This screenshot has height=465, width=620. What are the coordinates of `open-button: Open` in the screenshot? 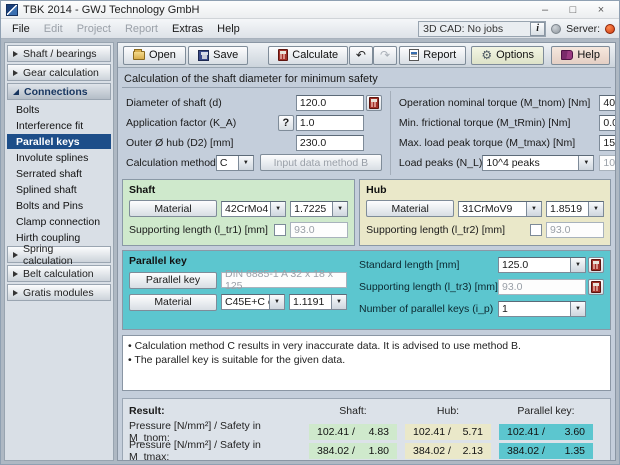 It's located at (154, 55).